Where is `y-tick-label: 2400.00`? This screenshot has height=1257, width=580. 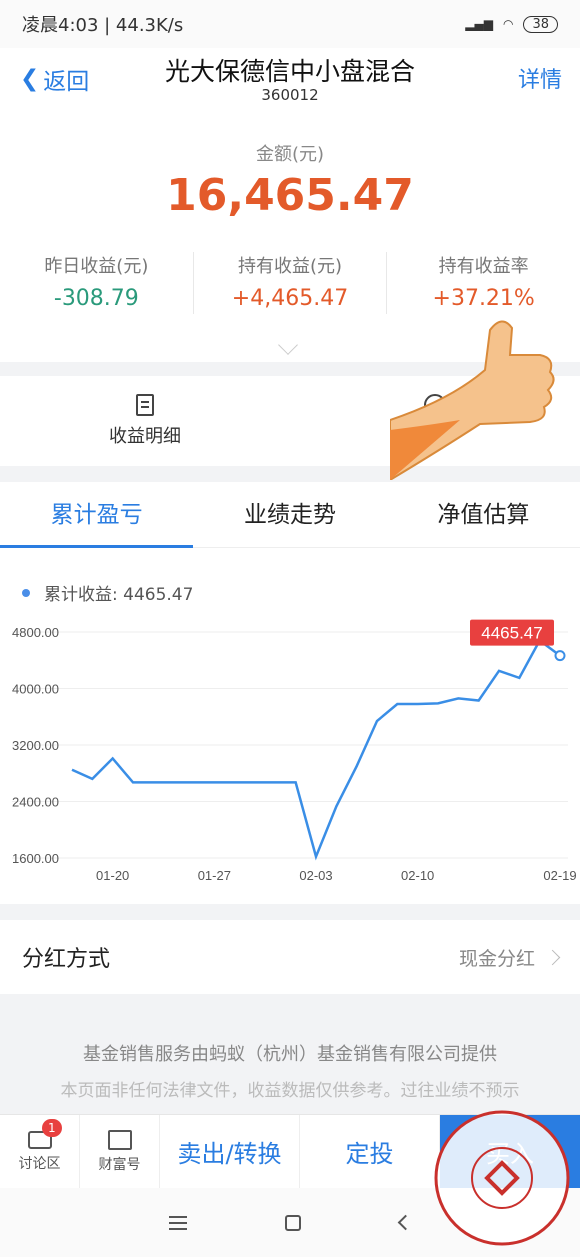 y-tick-label: 2400.00 is located at coordinates (35, 802).